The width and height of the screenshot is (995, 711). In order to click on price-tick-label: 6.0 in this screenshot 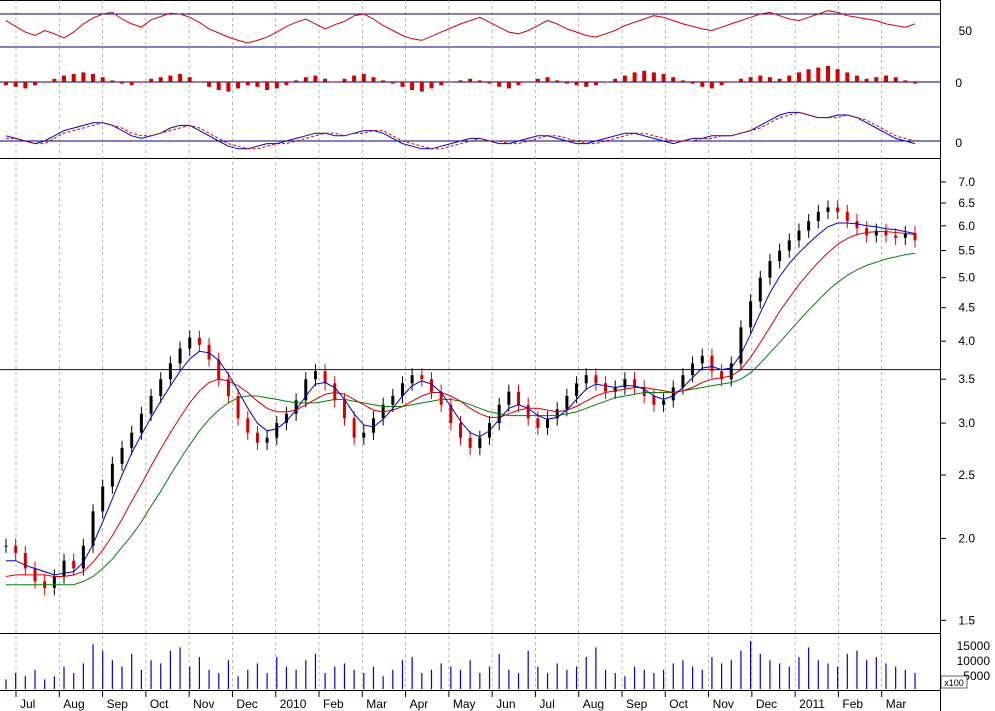, I will do `click(966, 226)`.